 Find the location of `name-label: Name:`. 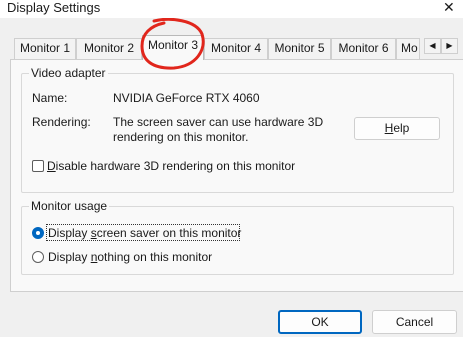

name-label: Name: is located at coordinates (50, 98).